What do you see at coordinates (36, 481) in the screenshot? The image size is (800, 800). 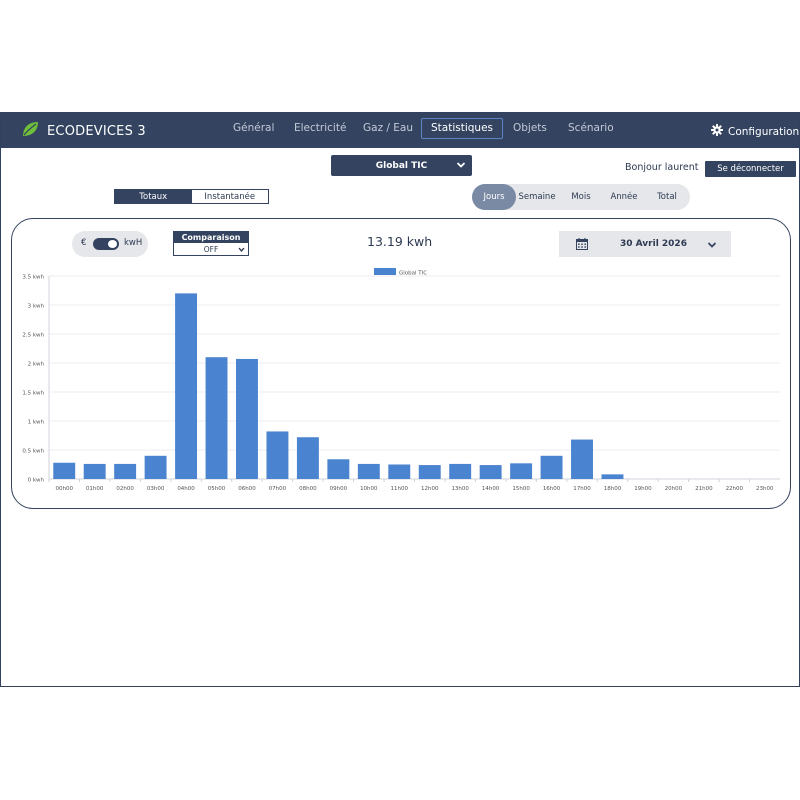 I see `y-tick-label: 0 kwh` at bounding box center [36, 481].